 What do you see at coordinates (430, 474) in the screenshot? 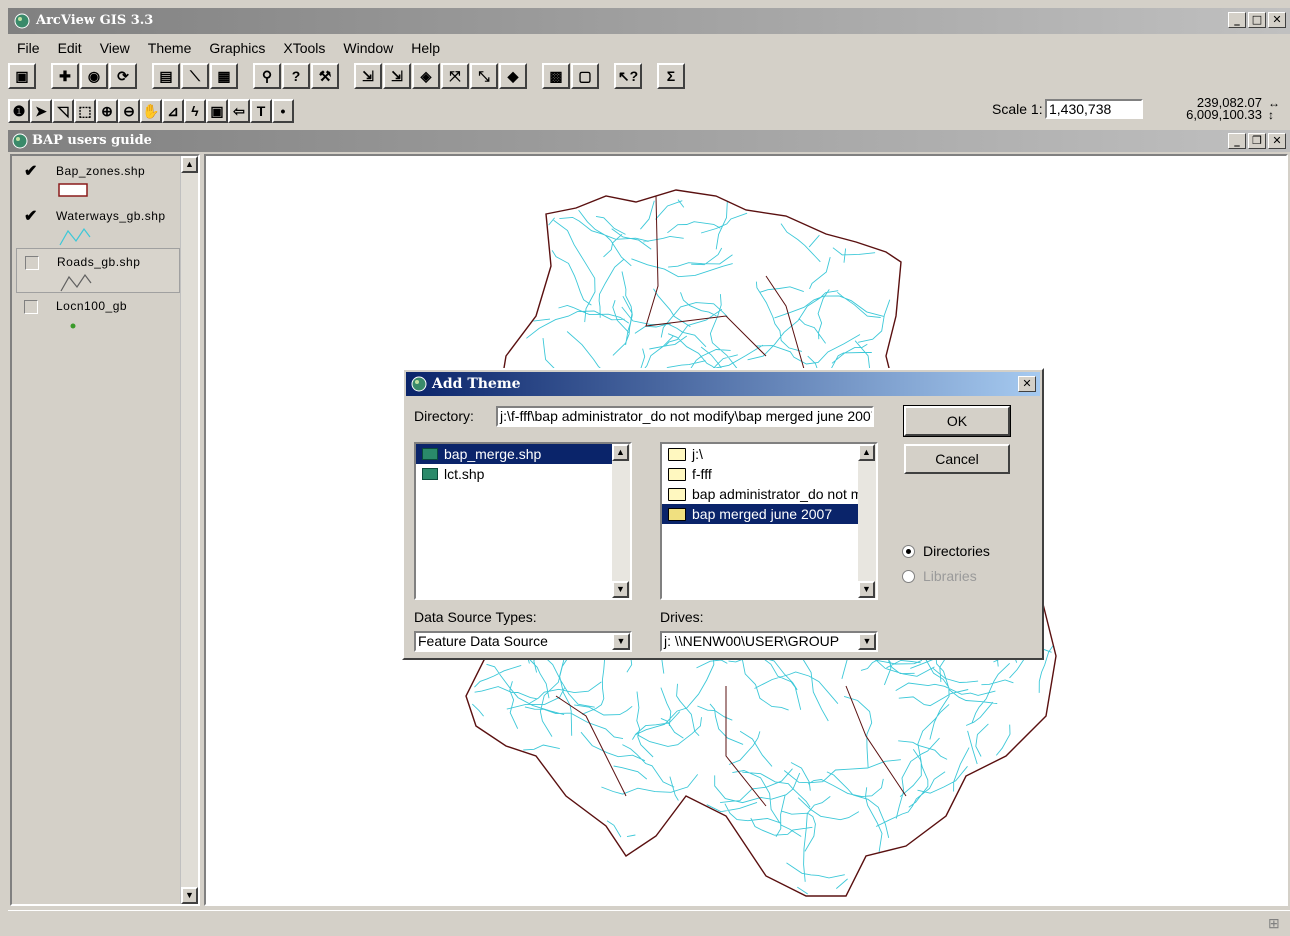
I see `shapefile-icon` at bounding box center [430, 474].